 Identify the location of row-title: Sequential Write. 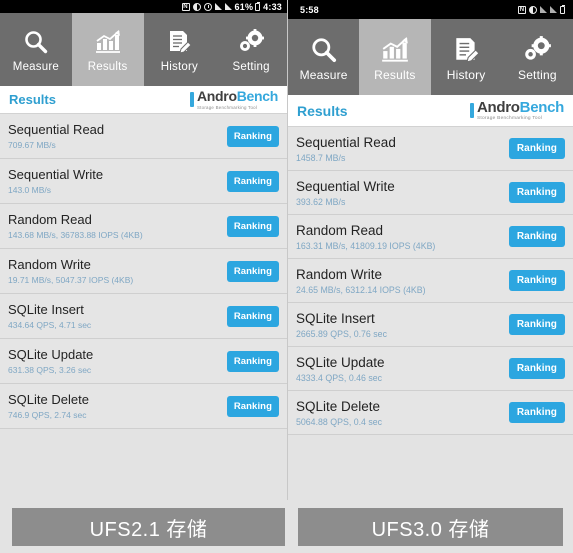
(345, 186).